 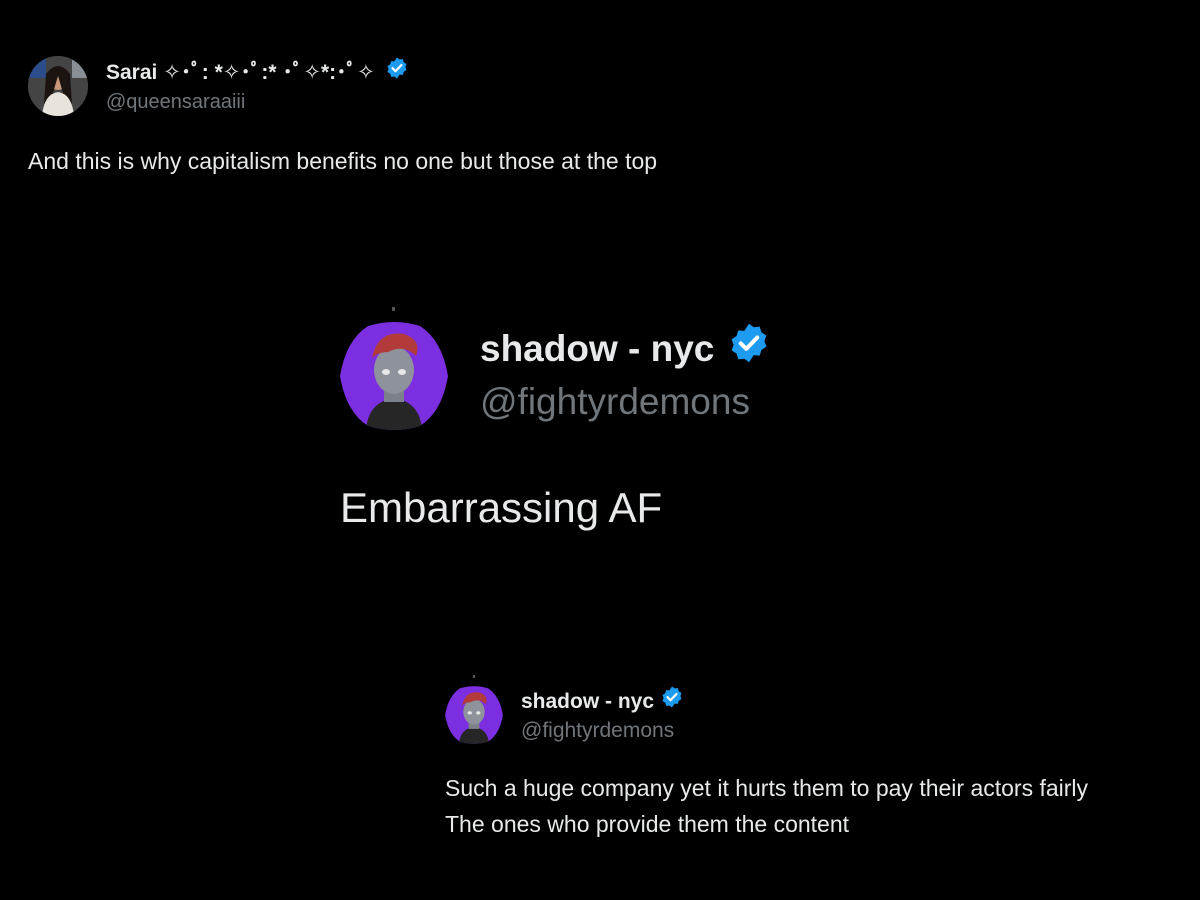 I want to click on display-name-text: Sarai ✧･ﾟ: *✧･ﾟ:* ･ﾟ✧*:･ﾟ✧, so click(x=240, y=72).